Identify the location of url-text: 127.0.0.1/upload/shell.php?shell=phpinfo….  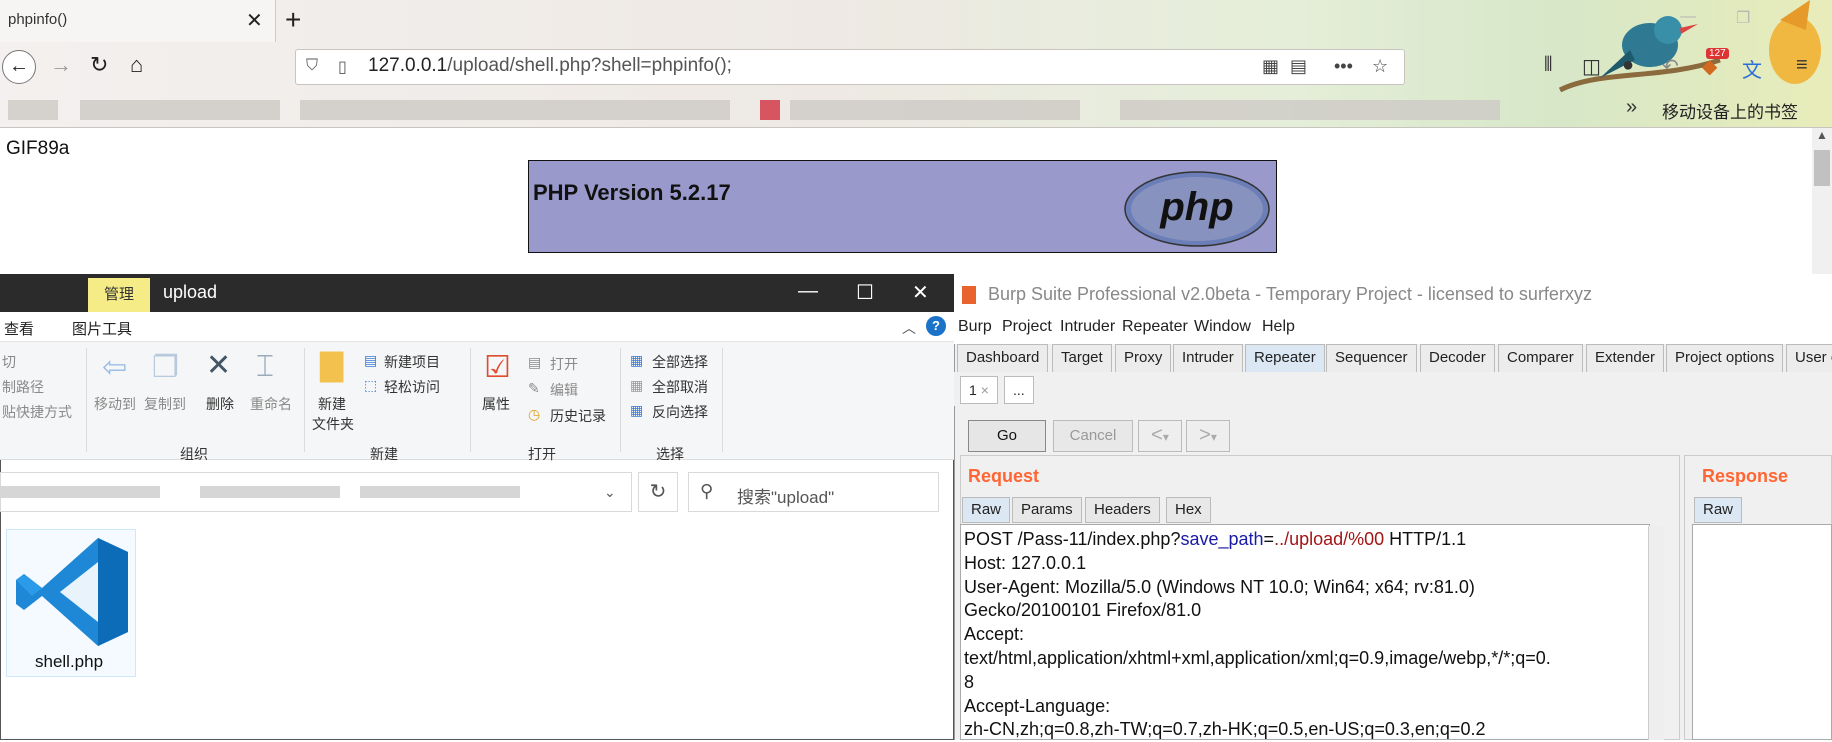
(550, 66).